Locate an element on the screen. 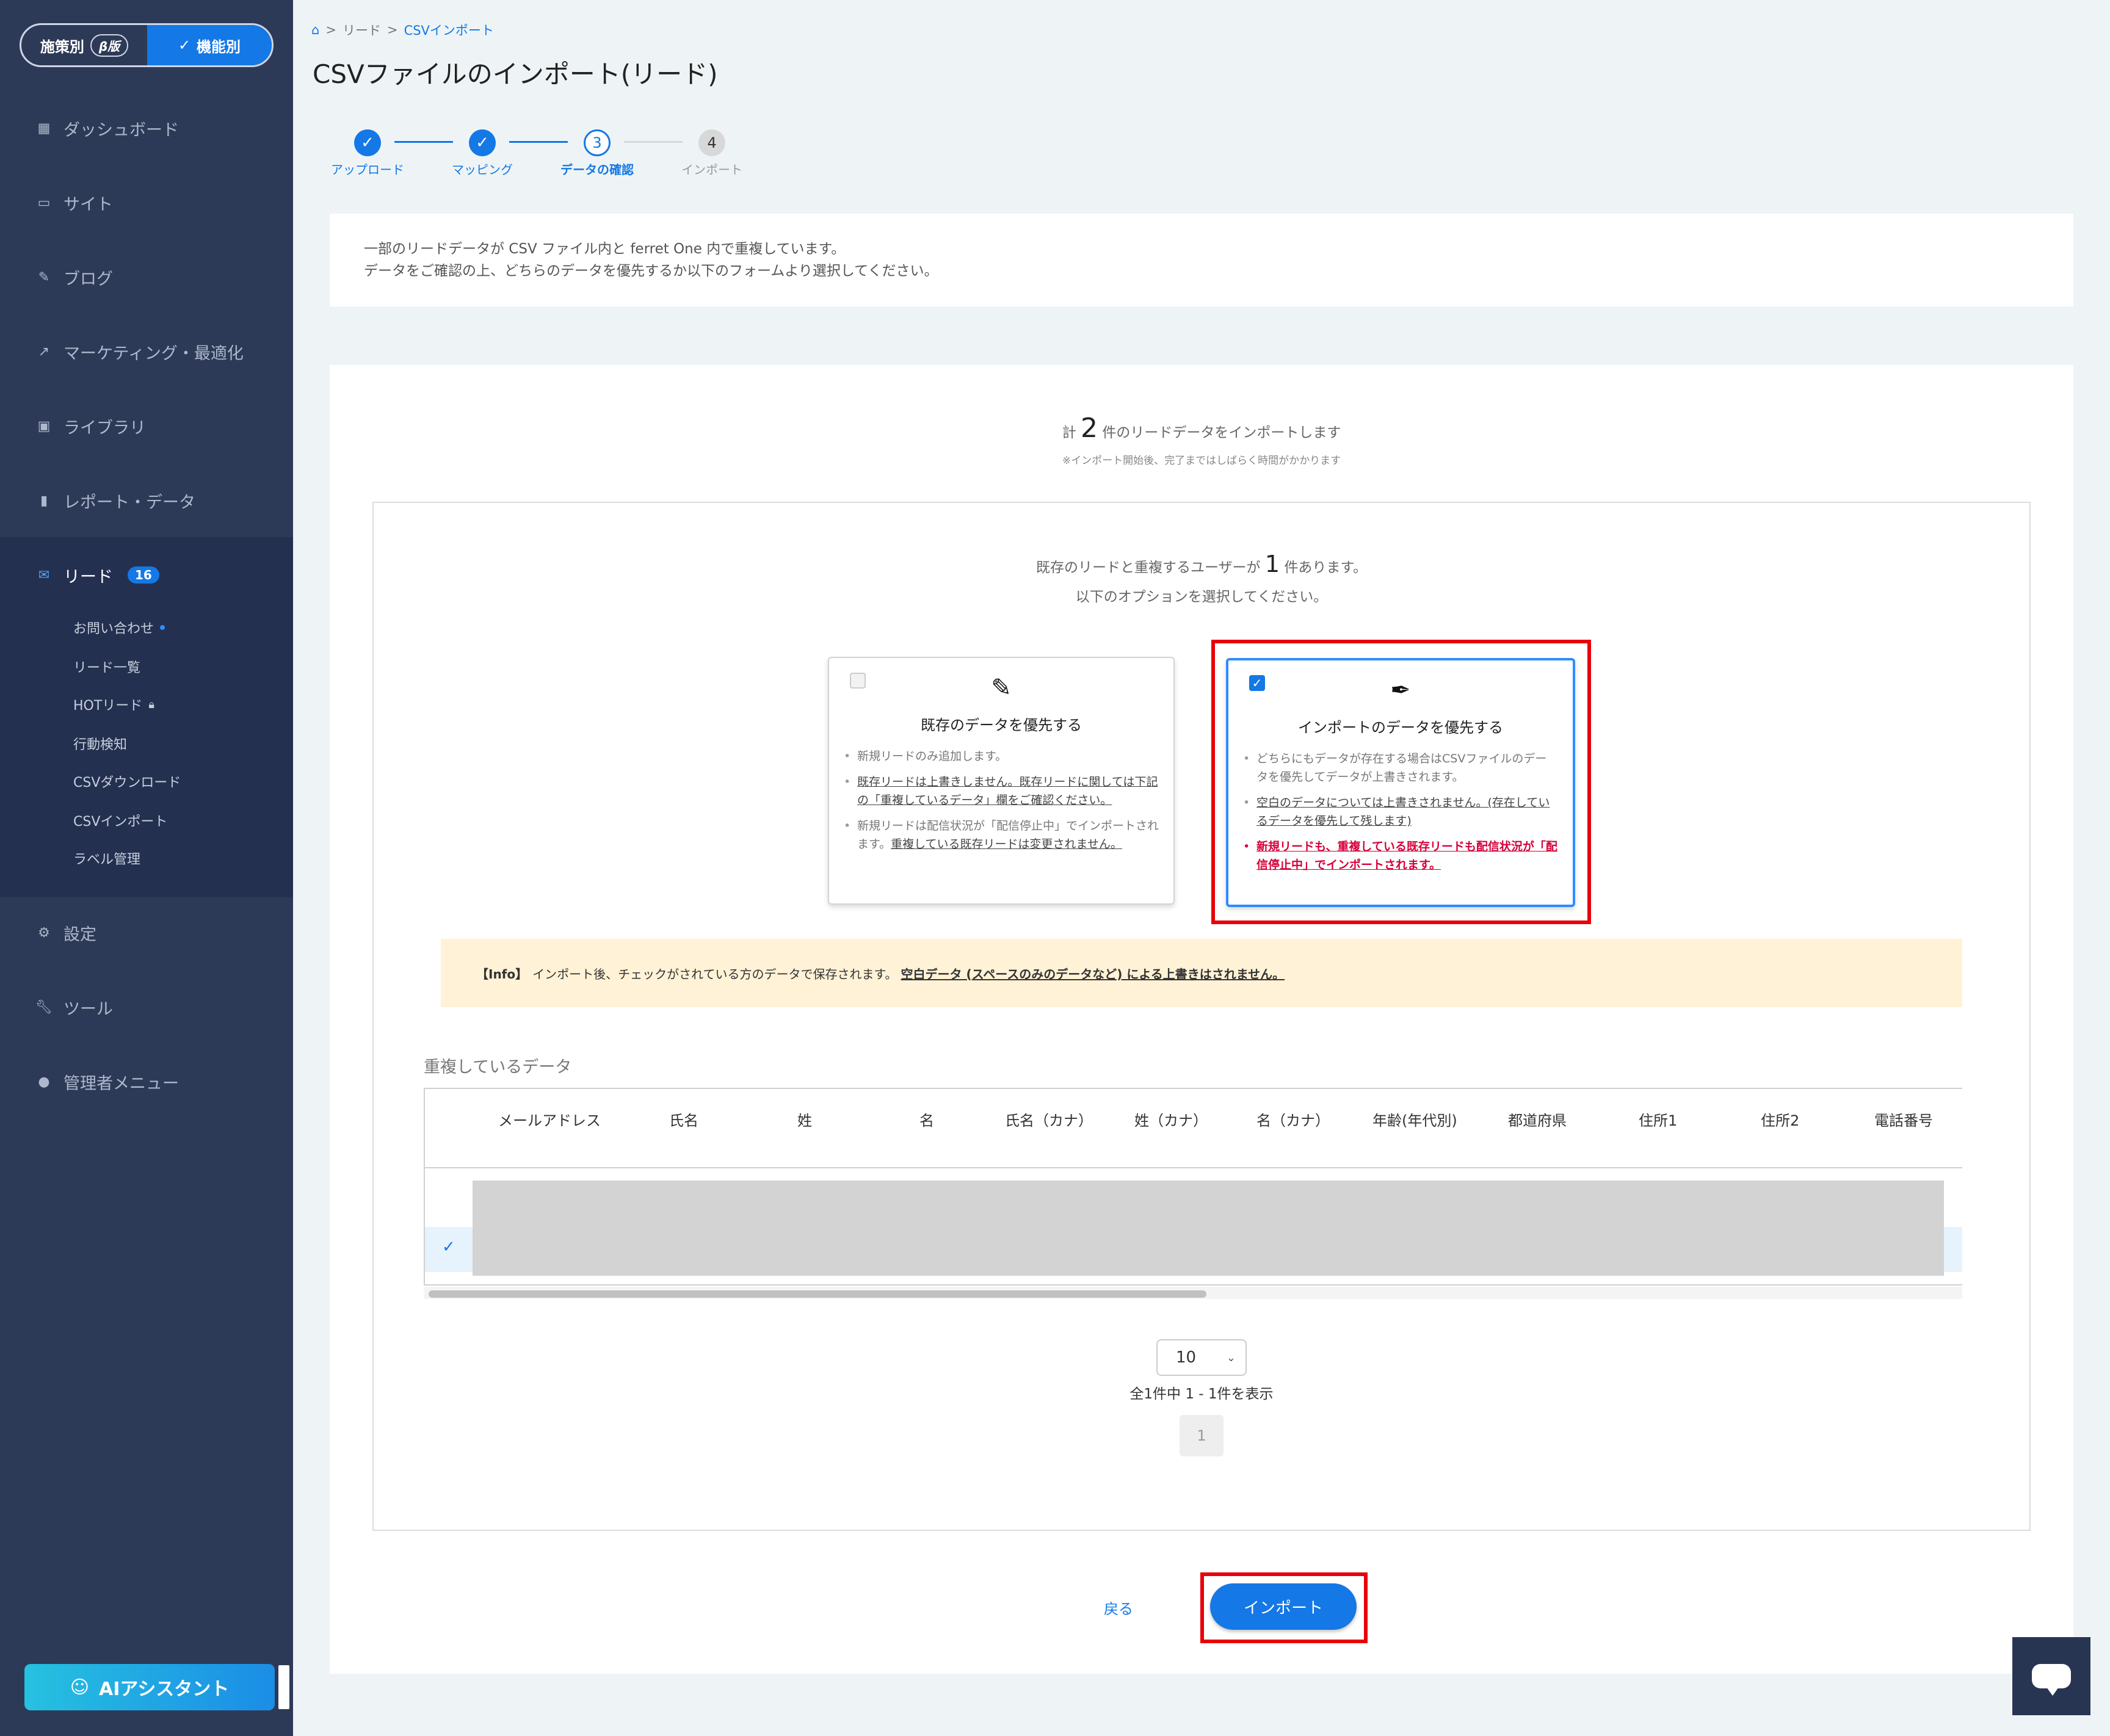 Image resolution: width=2110 pixels, height=1736 pixels. sidebar-item-marketing: ↗ マーケティング・最適化 is located at coordinates (147, 351).